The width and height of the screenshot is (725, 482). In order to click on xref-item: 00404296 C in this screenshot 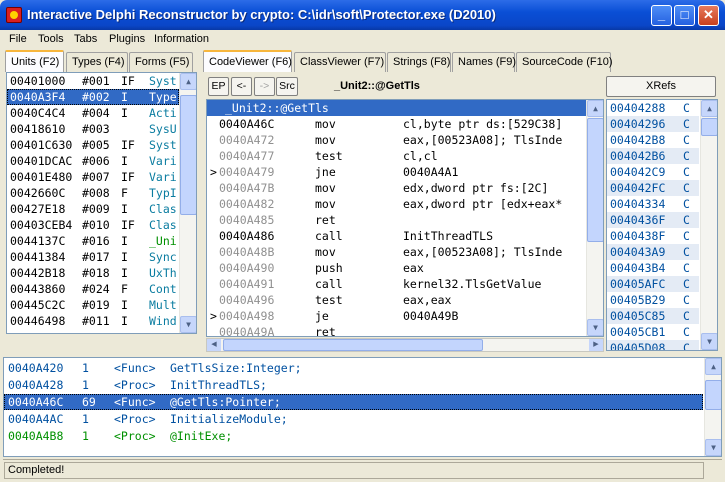, I will do `click(653, 124)`.